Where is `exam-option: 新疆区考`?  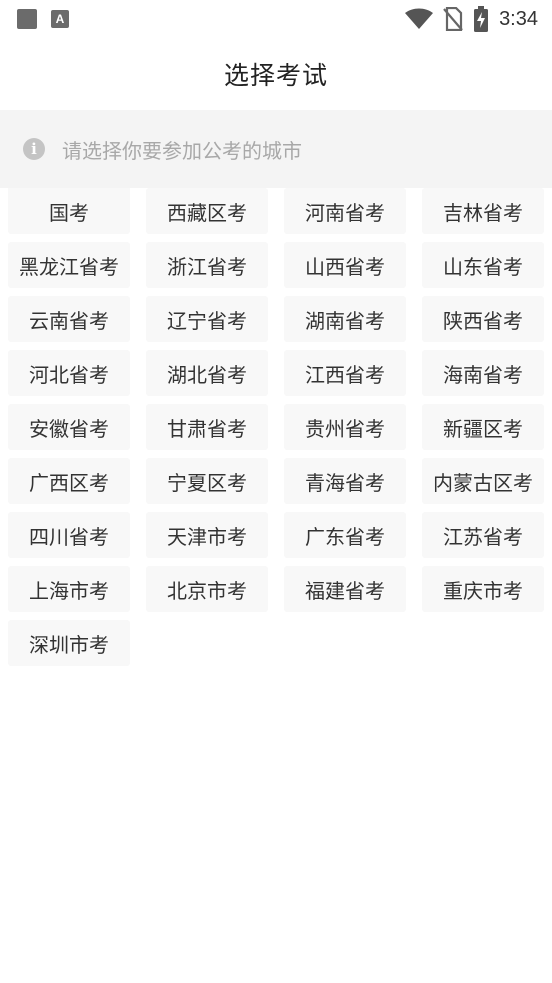
exam-option: 新疆区考 is located at coordinates (483, 427).